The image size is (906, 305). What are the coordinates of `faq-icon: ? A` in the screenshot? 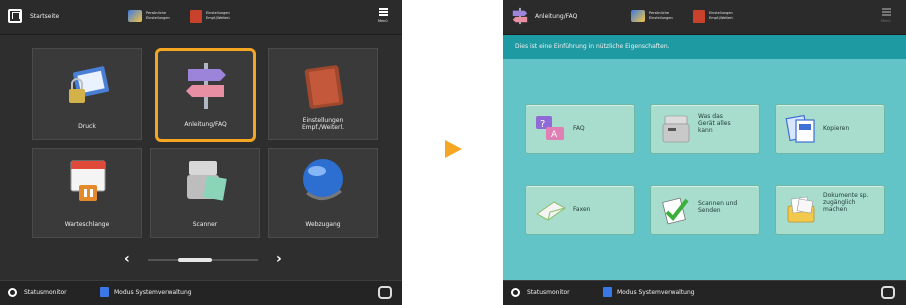 It's located at (550, 128).